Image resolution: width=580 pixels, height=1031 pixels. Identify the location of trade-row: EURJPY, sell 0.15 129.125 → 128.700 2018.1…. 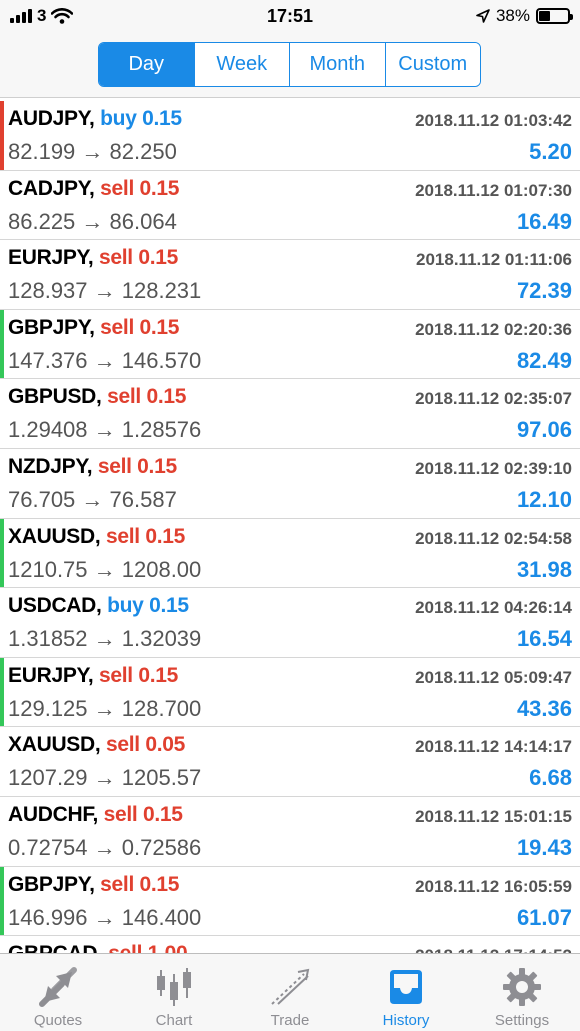
(290, 692).